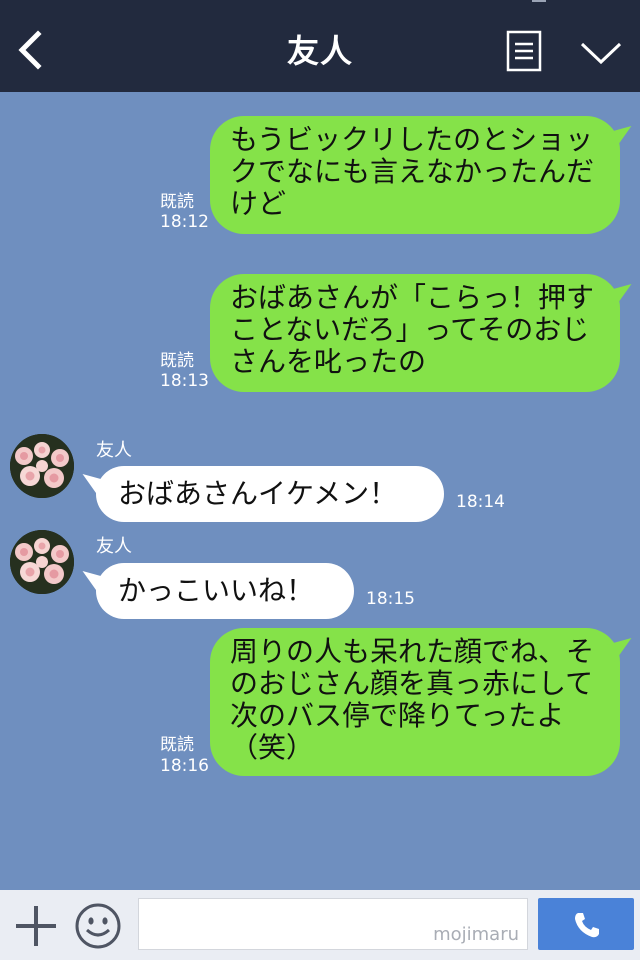 This screenshot has height=960, width=640. What do you see at coordinates (184, 222) in the screenshot?
I see `message-time: 18:12` at bounding box center [184, 222].